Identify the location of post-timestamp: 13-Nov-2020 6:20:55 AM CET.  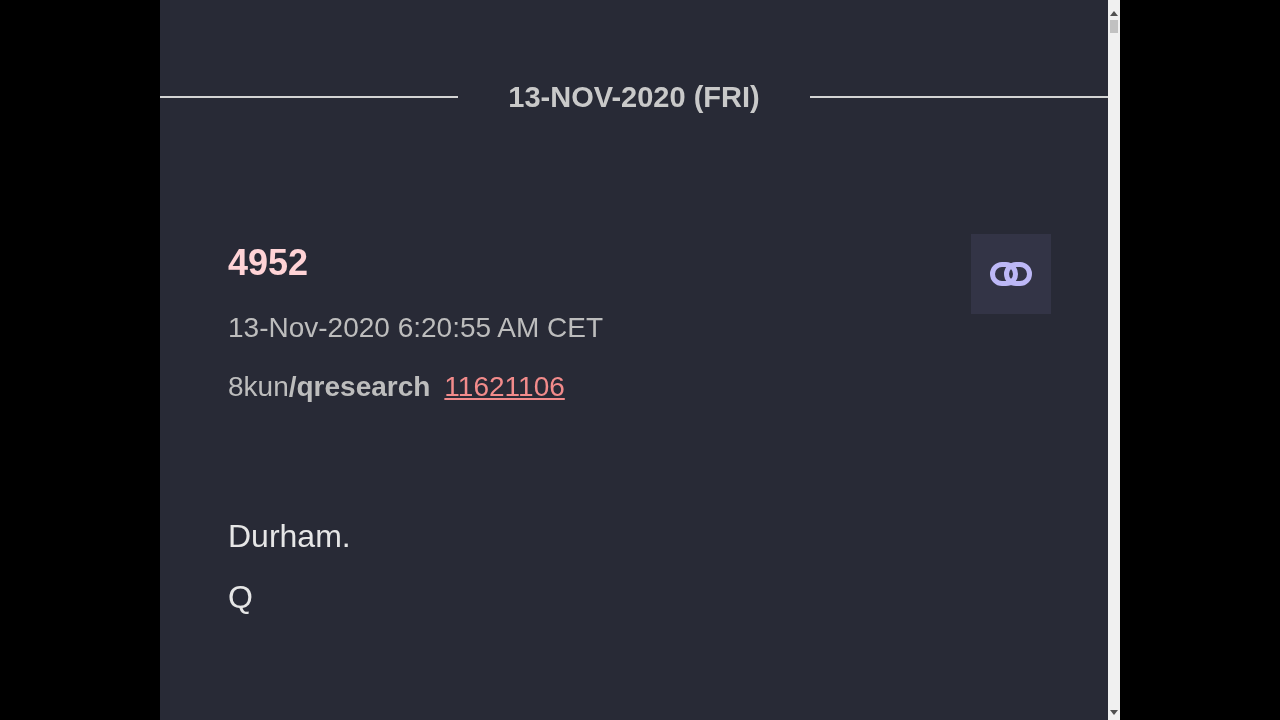
(416, 328).